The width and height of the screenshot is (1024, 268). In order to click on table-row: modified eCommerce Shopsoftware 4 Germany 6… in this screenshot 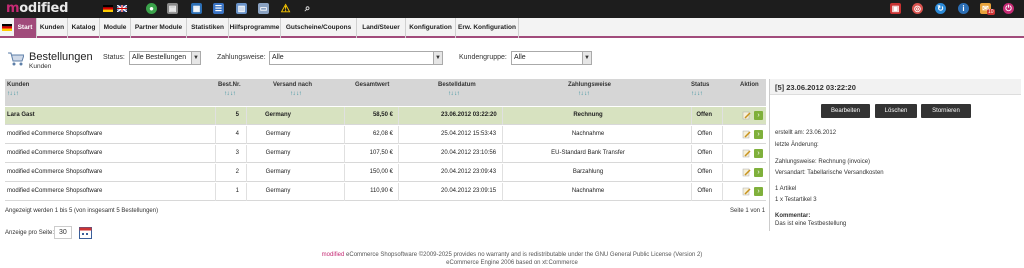, I will do `click(385, 135)`.